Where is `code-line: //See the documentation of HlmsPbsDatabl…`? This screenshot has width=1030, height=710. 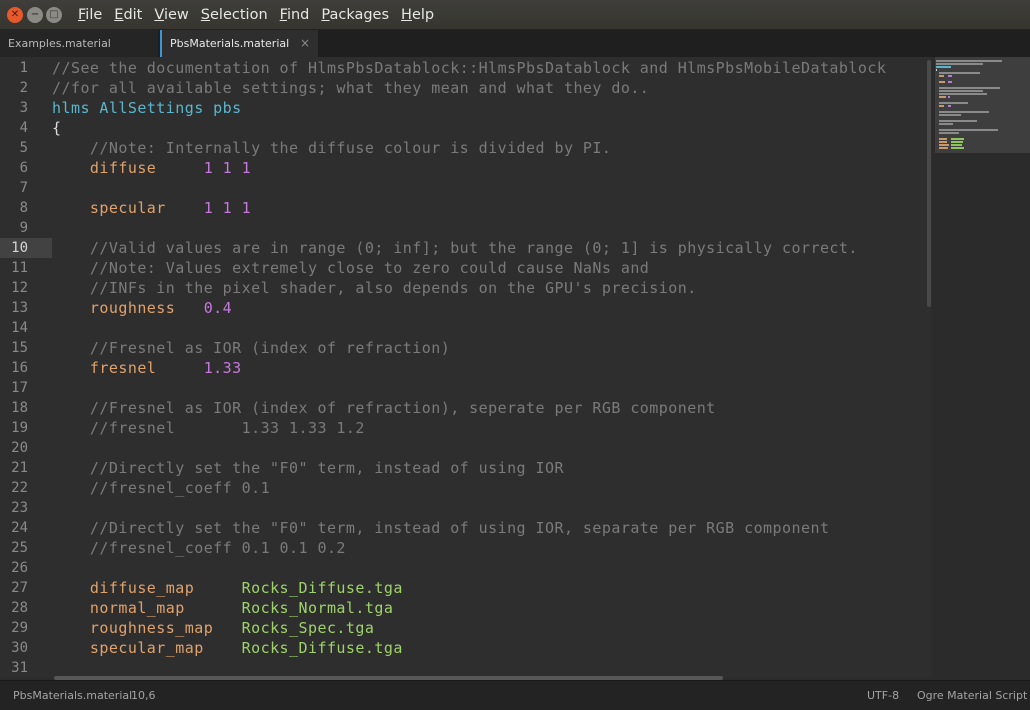 code-line: //See the documentation of HlmsPbsDatabl… is located at coordinates (469, 68).